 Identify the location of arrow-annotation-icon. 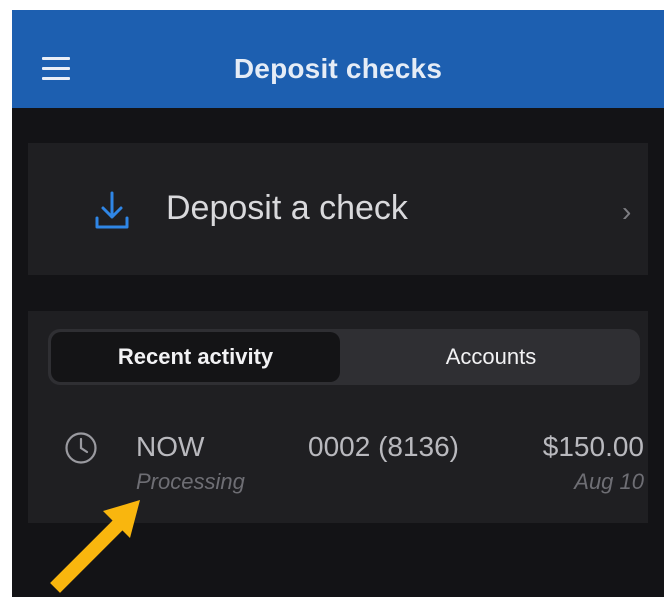
(95, 546).